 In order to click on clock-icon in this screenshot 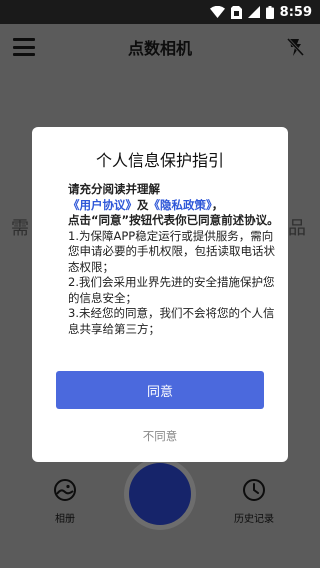, I will do `click(254, 490)`.